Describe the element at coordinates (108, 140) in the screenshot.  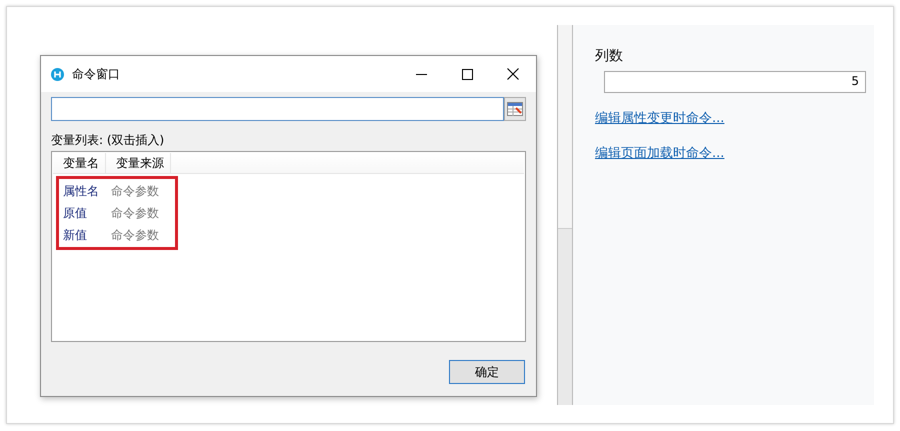
I see `variables-label: 变量列表: (双击插入)` at that location.